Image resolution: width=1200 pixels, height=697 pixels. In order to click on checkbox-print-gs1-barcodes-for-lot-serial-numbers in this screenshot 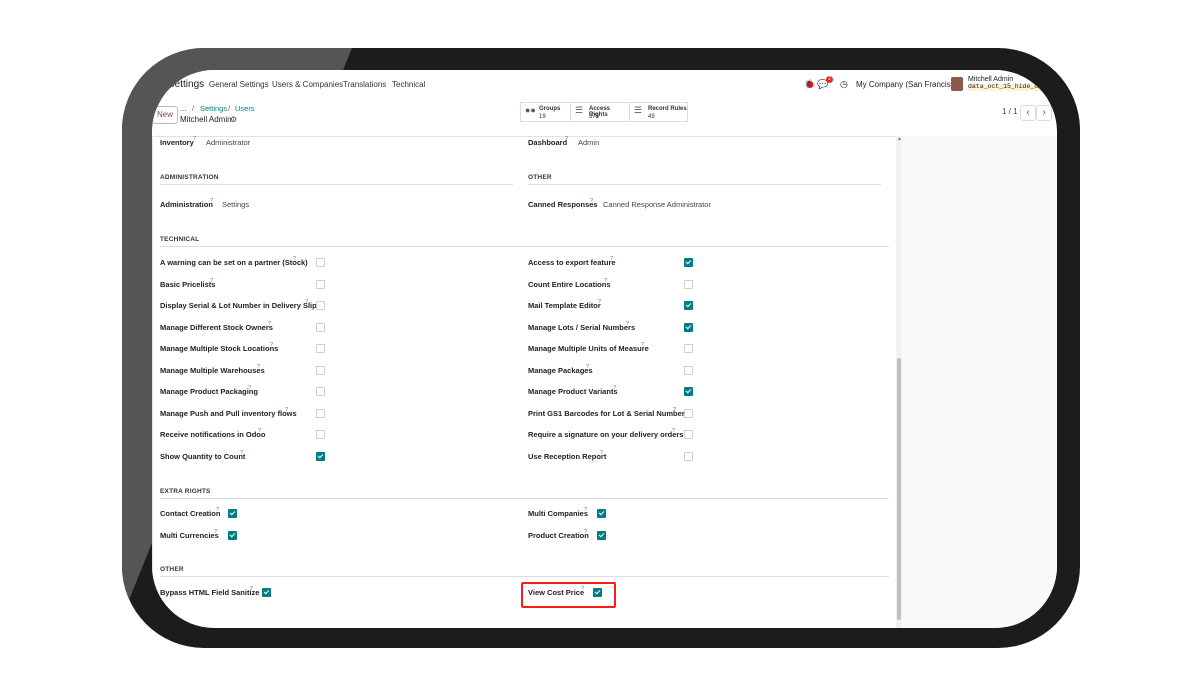, I will do `click(688, 413)`.